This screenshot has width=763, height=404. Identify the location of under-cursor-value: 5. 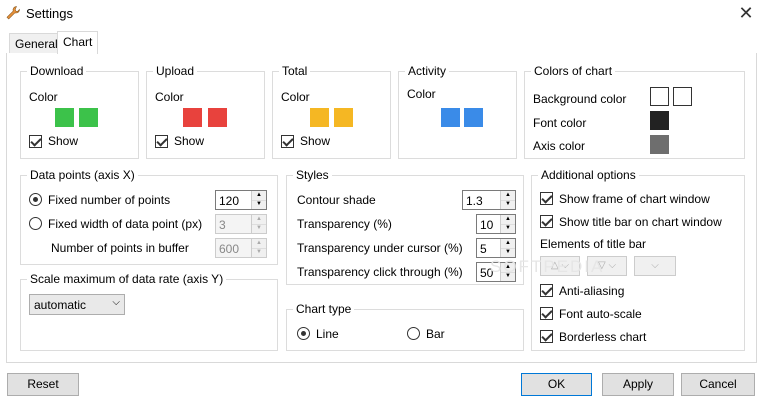
(483, 249).